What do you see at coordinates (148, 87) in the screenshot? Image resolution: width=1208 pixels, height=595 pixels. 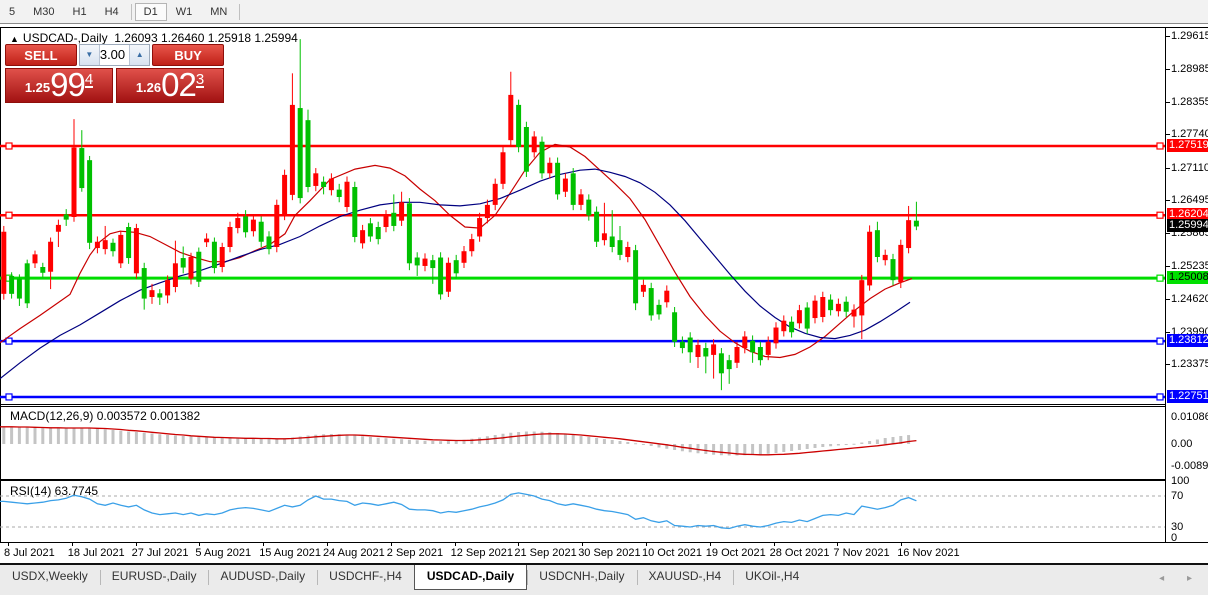 I see `ask-price-prefix: 1.26` at bounding box center [148, 87].